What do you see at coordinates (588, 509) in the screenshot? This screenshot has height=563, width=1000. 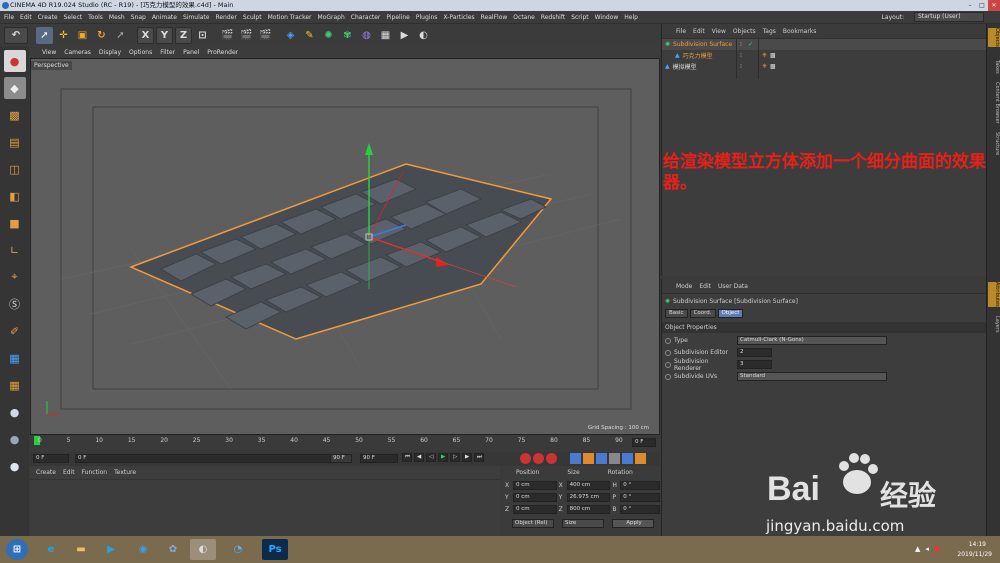 I see `size-z-field: 800 cm` at bounding box center [588, 509].